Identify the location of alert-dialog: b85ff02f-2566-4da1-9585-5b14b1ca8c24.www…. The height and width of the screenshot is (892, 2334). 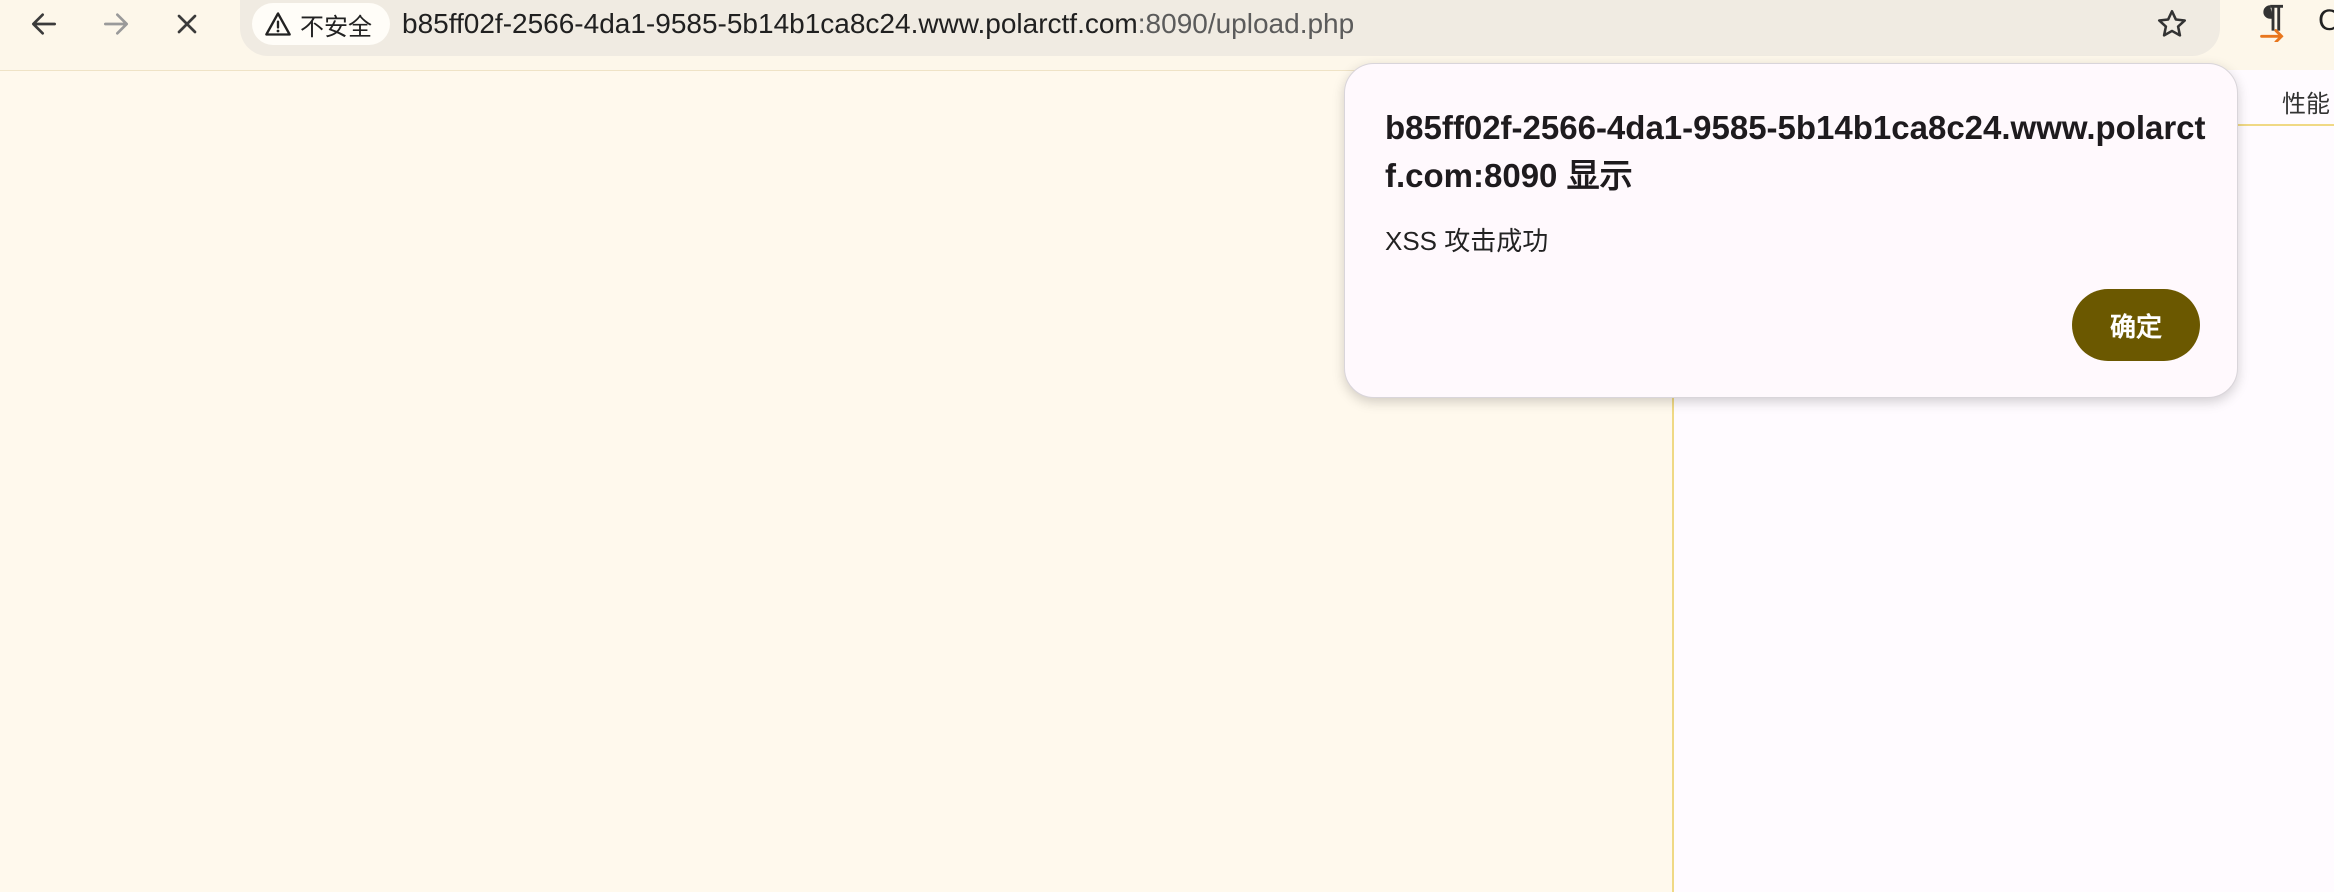
(1791, 230).